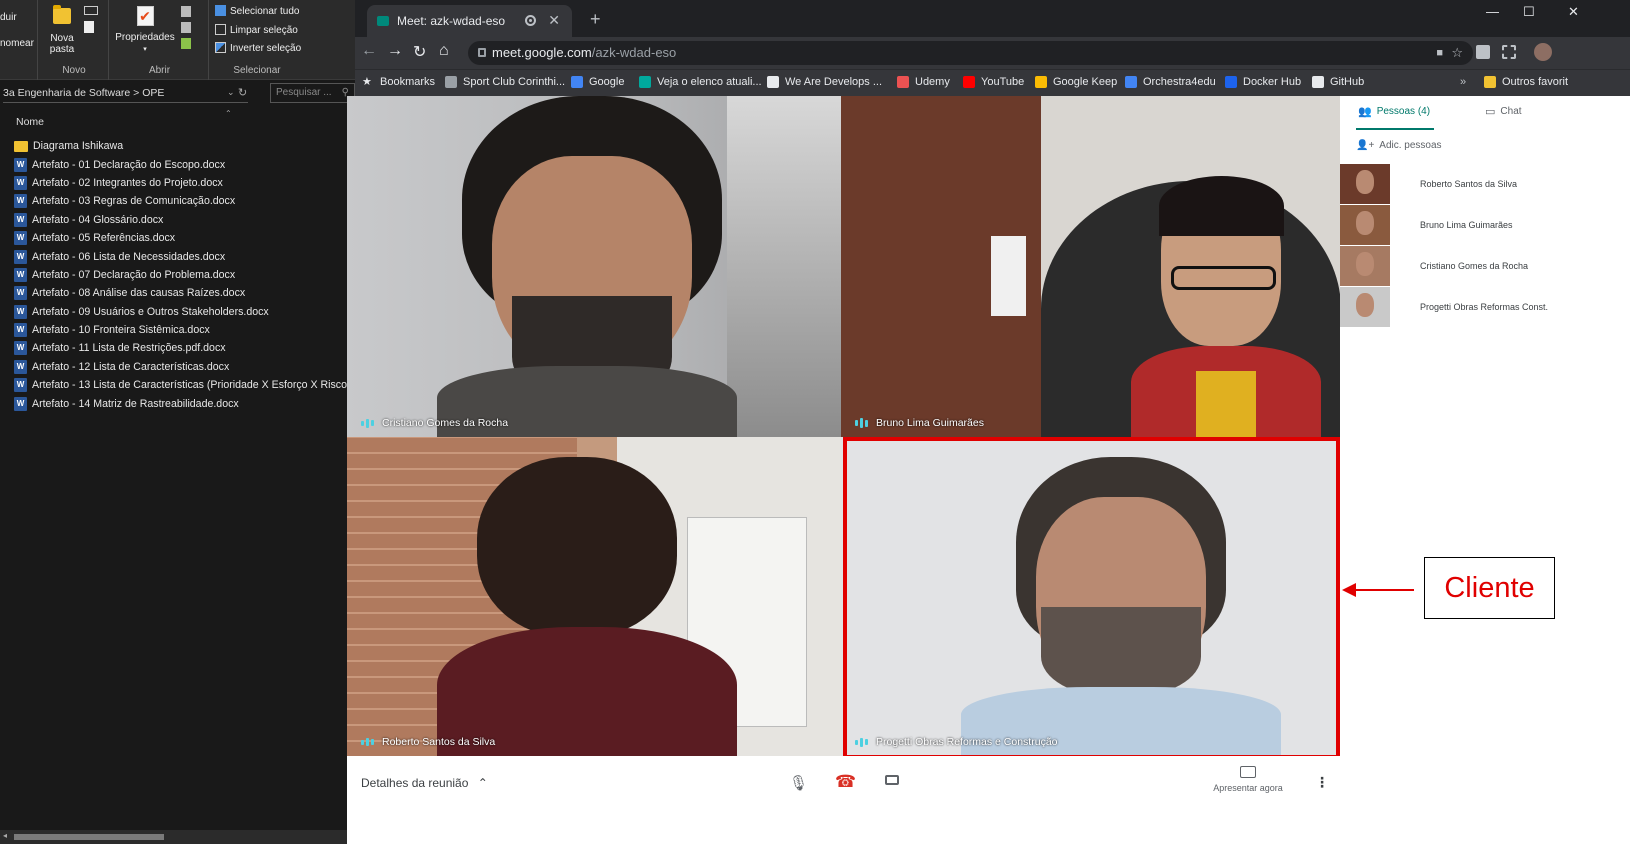 The width and height of the screenshot is (1630, 844). What do you see at coordinates (594, 596) in the screenshot?
I see `video-tile: Roberto Santos da Silva` at bounding box center [594, 596].